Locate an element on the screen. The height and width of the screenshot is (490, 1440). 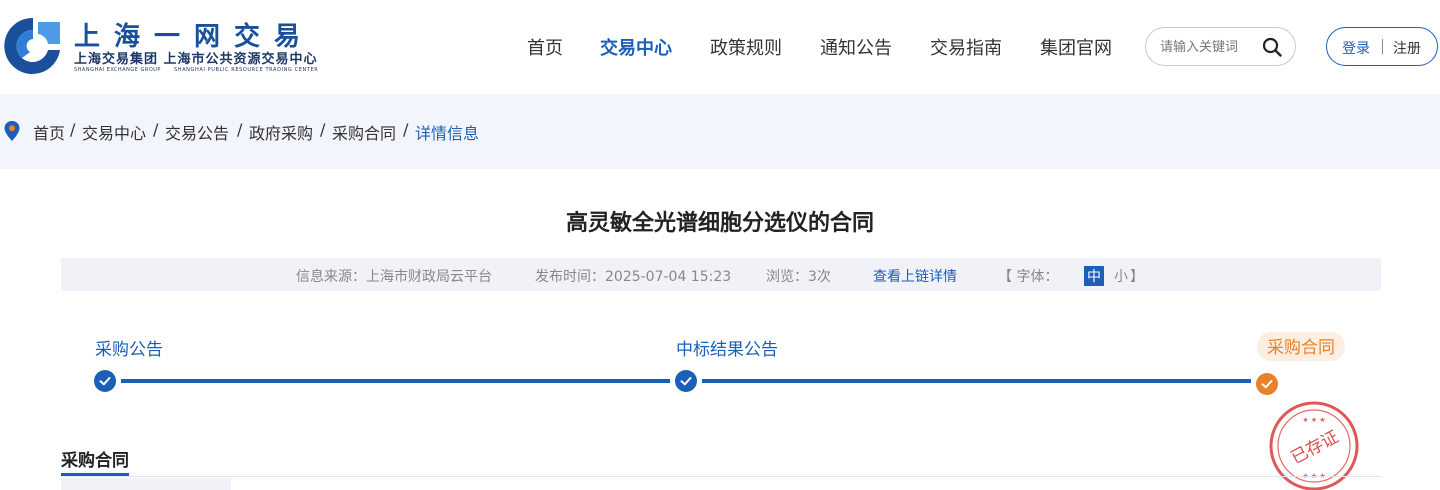
auth-box: 登录 注册 is located at coordinates (1382, 46).